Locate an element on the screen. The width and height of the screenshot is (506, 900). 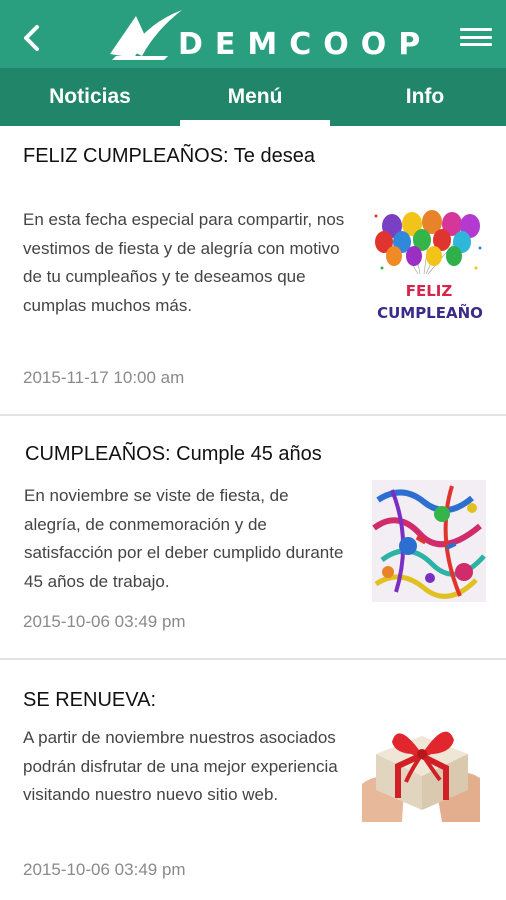
back-button is located at coordinates (32, 38).